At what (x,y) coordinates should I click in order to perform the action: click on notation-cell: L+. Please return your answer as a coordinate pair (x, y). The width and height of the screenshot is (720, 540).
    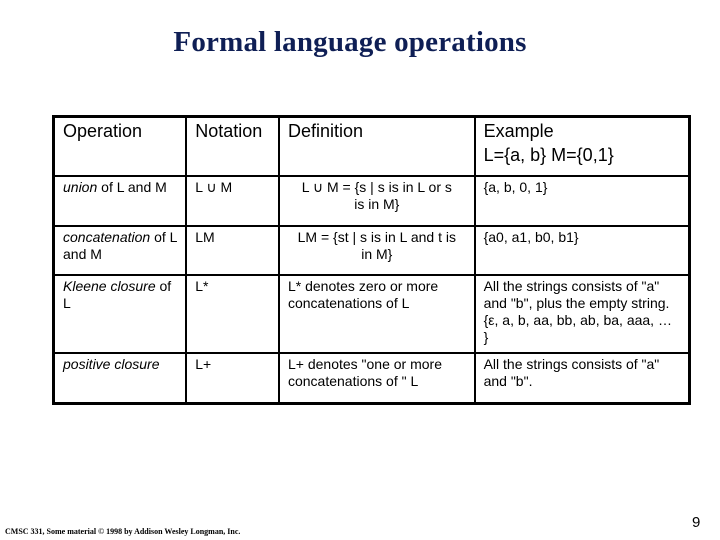
    Looking at the image, I should click on (232, 378).